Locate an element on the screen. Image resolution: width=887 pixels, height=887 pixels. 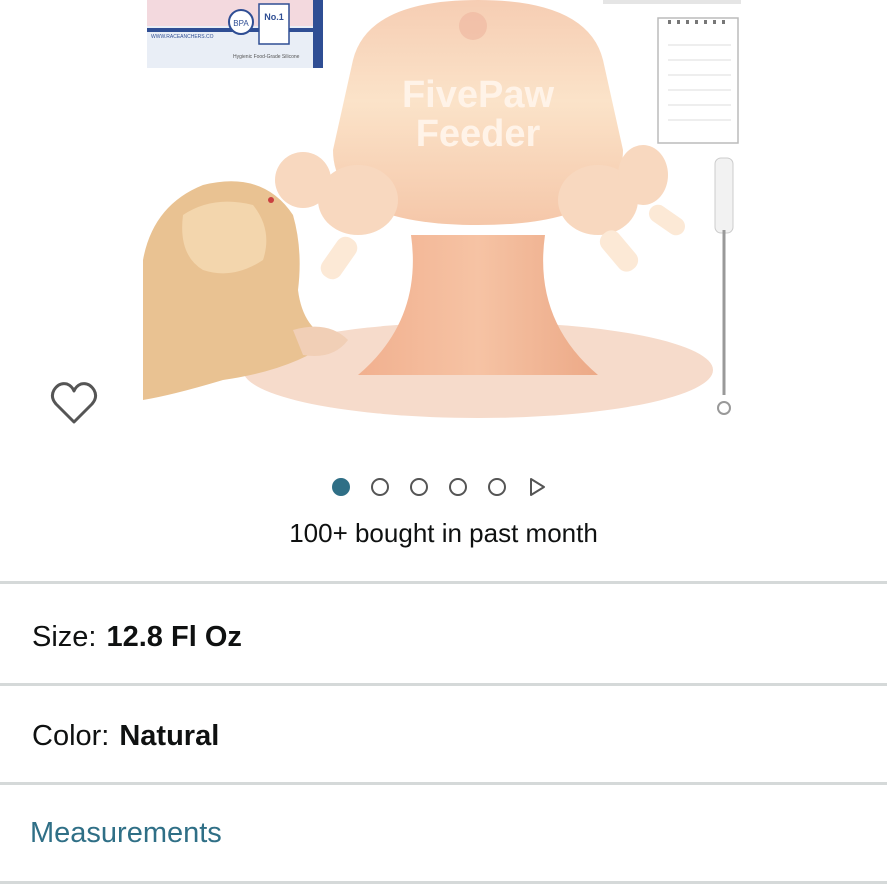
box-silicone-text: Hygienic Food-Grade Silicone is located at coordinates (266, 57).